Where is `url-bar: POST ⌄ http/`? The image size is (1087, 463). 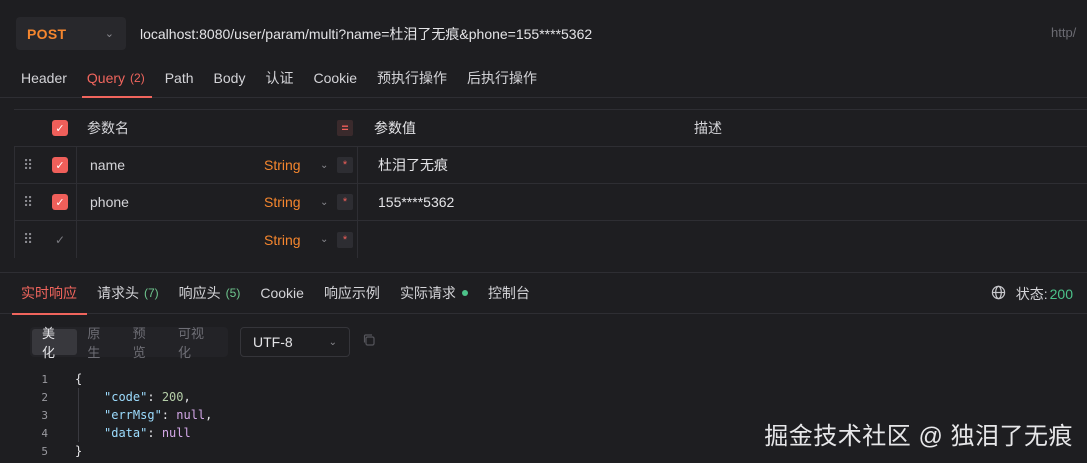
url-bar: POST ⌄ http/ is located at coordinates (543, 32).